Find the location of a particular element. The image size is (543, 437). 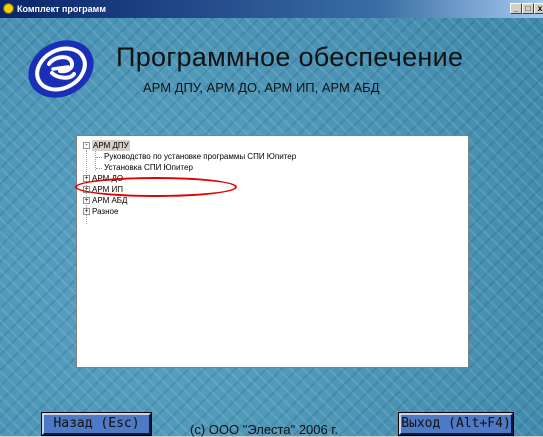

tree-node-label: Установка СПИ Юпитер is located at coordinates (148, 167).